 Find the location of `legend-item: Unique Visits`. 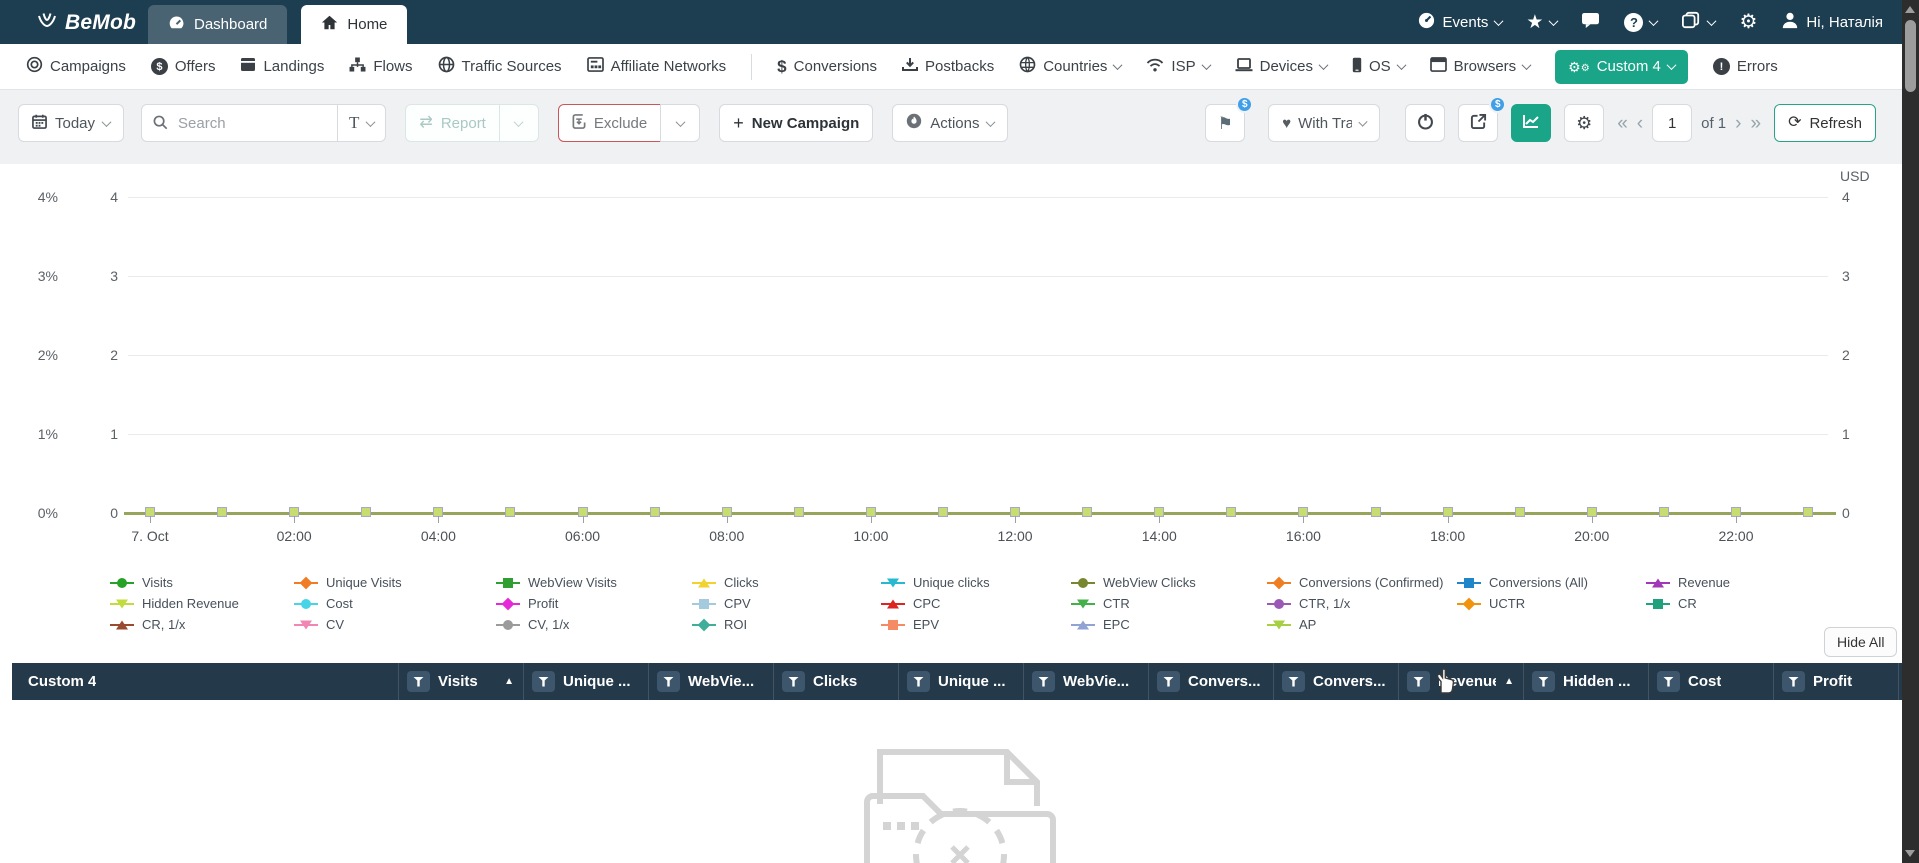

legend-item: Unique Visits is located at coordinates (395, 582).